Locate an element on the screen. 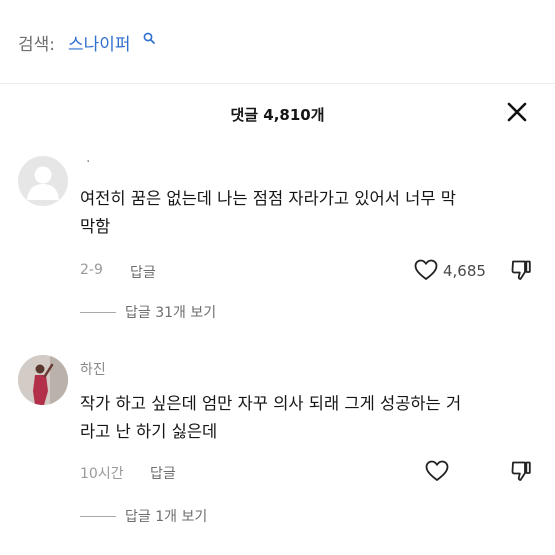  avatar-photo is located at coordinates (43, 380).